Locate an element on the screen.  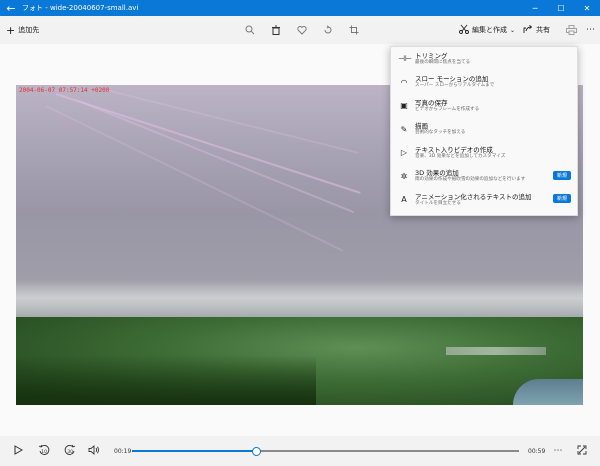
lake is located at coordinates (548, 392).